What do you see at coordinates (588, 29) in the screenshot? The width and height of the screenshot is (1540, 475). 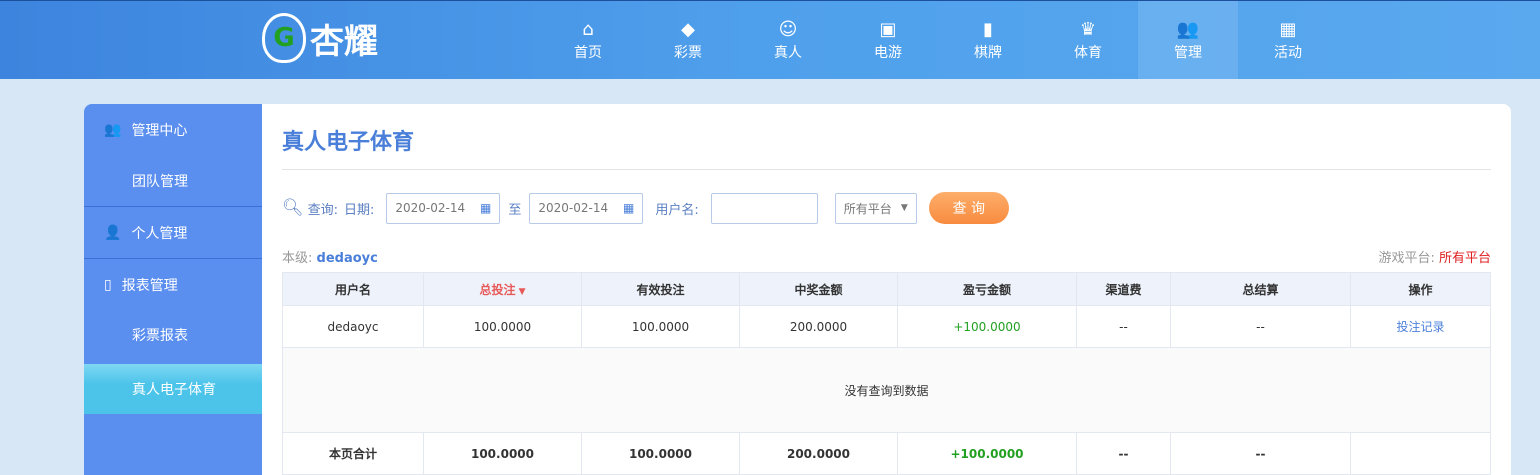 I see `home-icon: ⌂` at bounding box center [588, 29].